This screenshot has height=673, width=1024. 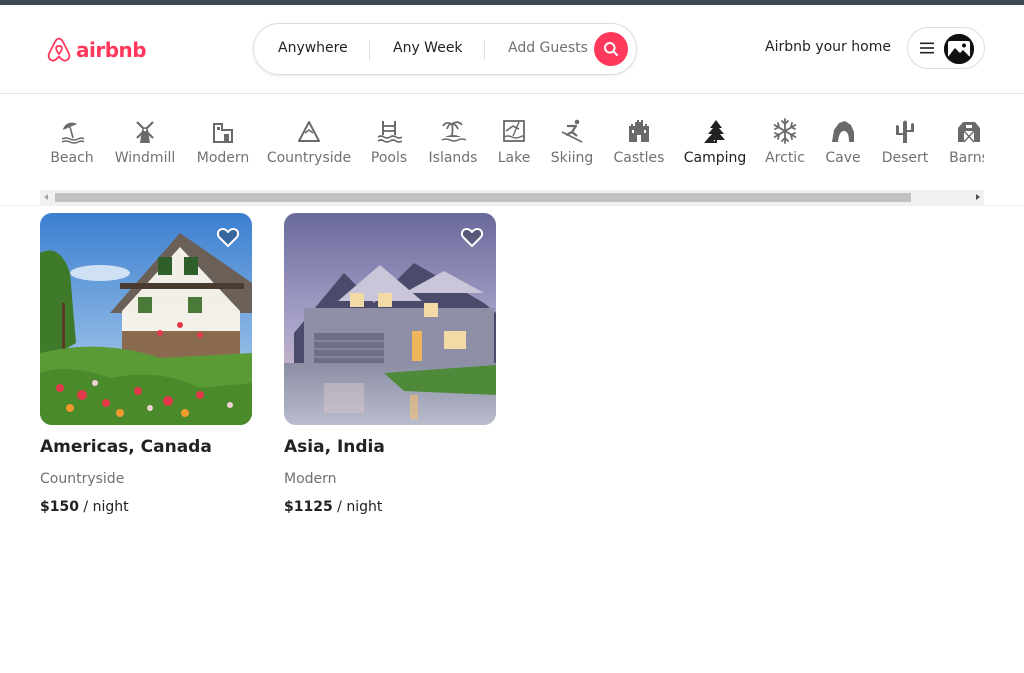 What do you see at coordinates (309, 158) in the screenshot?
I see `category-label: Countryside` at bounding box center [309, 158].